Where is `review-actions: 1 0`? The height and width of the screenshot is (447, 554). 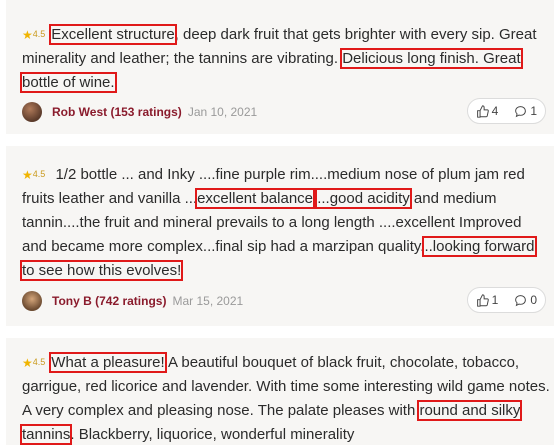 review-actions: 1 0 is located at coordinates (506, 300).